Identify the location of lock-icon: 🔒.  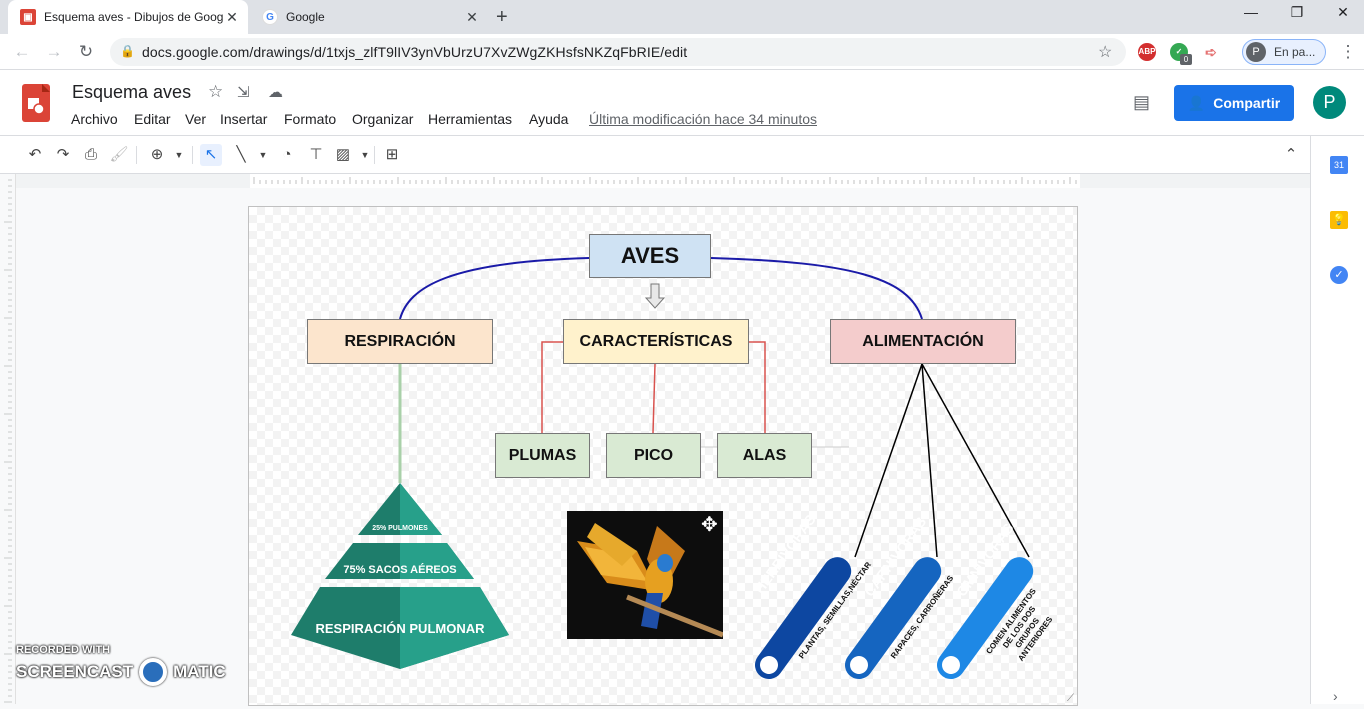
(127, 51).